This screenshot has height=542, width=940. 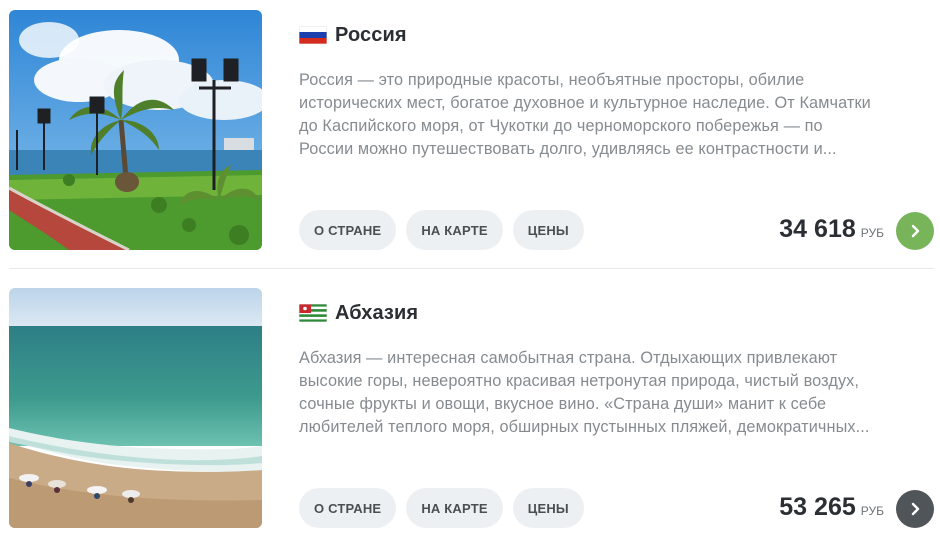 I want to click on country-title-row: Абхазия, so click(x=358, y=313).